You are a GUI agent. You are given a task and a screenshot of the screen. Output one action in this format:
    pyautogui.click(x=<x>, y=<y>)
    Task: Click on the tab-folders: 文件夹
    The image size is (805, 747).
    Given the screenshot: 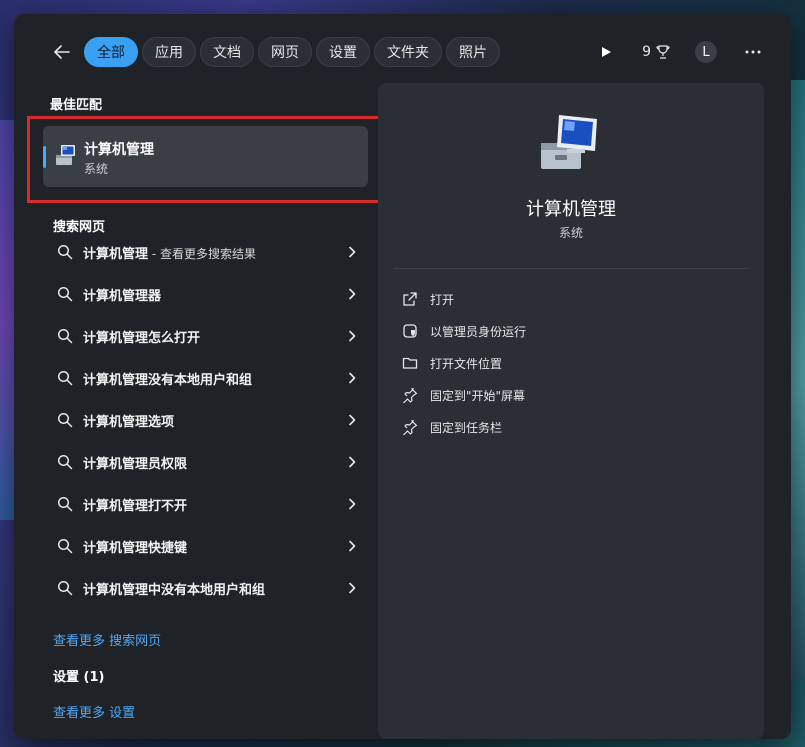 What is the action you would take?
    pyautogui.click(x=408, y=52)
    